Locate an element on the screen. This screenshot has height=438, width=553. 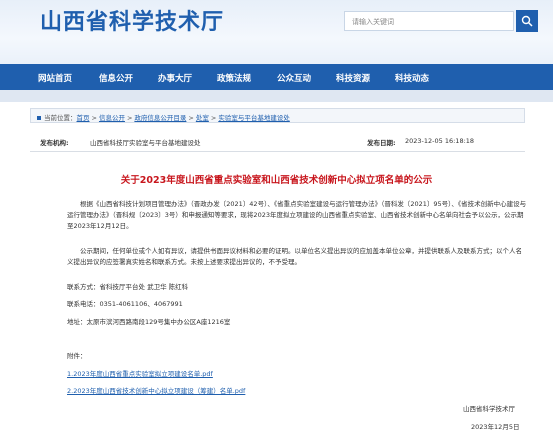
breadcrumb-gov-info-catalog: 政府信息公开目录 is located at coordinates (160, 118).